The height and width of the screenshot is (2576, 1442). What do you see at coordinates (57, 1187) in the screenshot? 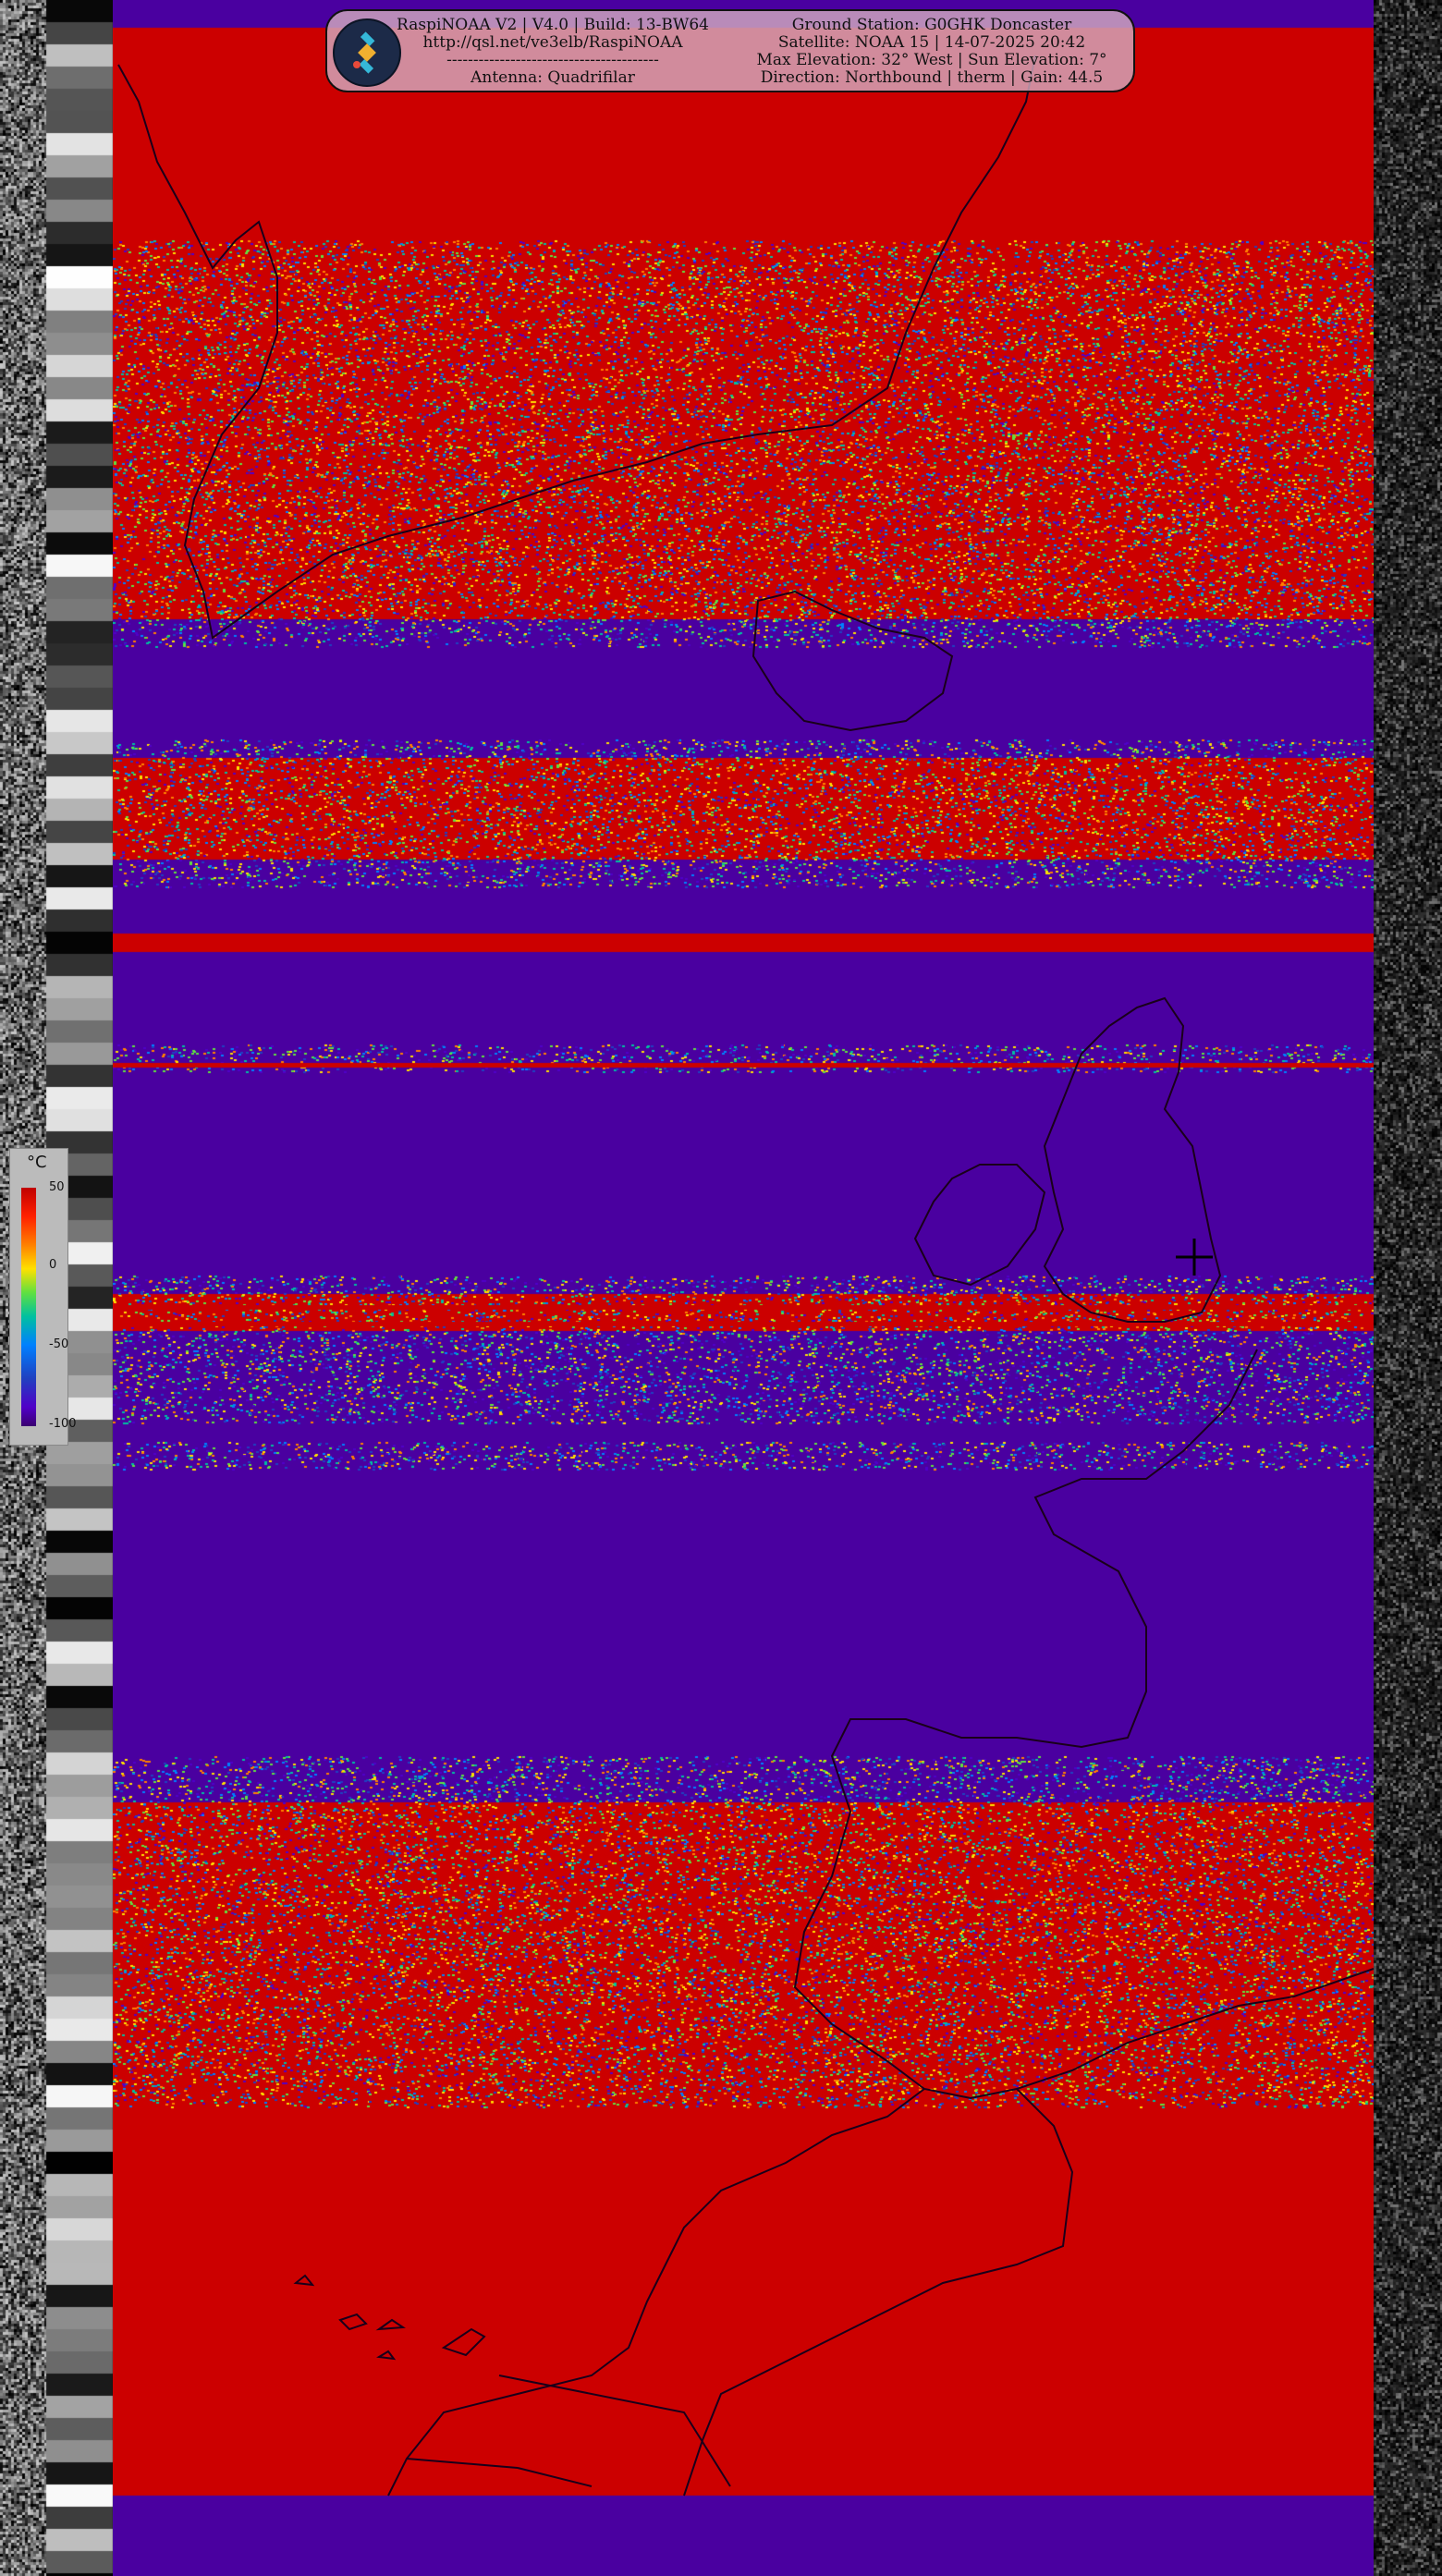
I see `legend-tick: 50` at bounding box center [57, 1187].